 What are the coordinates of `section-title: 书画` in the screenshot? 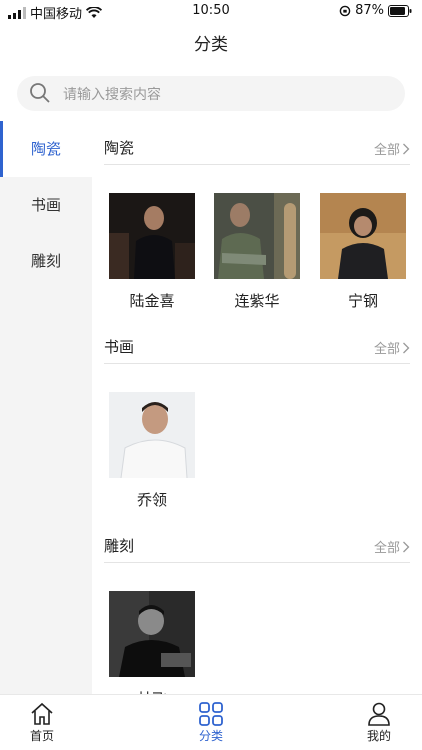 It's located at (119, 347).